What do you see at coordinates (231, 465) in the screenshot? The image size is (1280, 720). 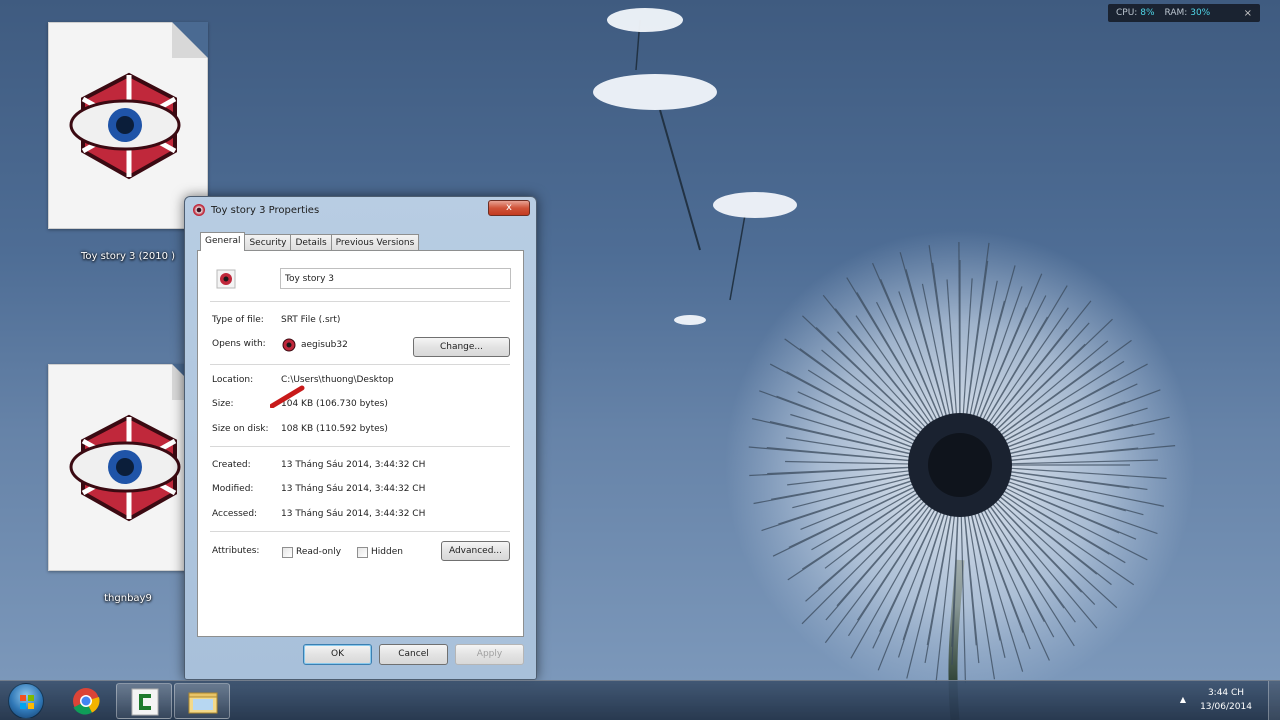 I see `created-label: Created:` at bounding box center [231, 465].